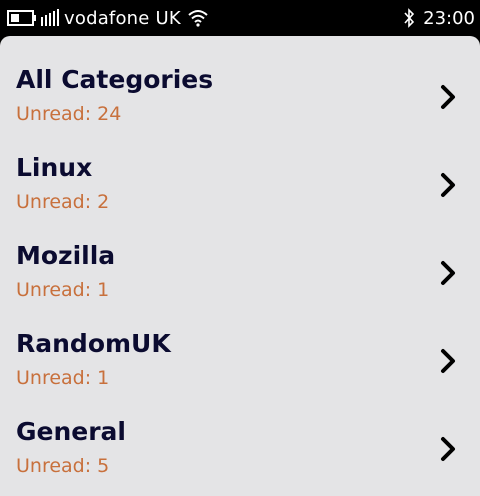  I want to click on status-bar: vodafone UK 23:00, so click(240, 18).